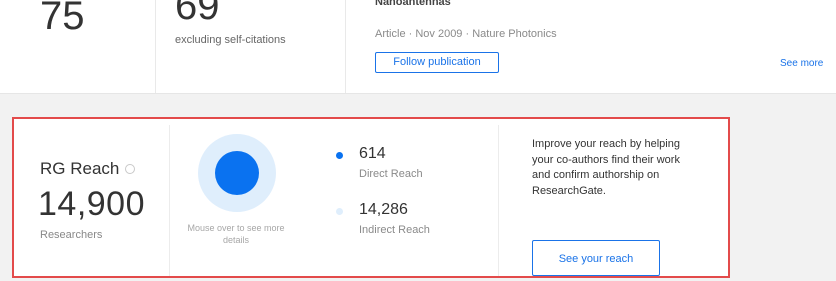 Image resolution: width=836 pixels, height=281 pixels. Describe the element at coordinates (413, 4) in the screenshot. I see `publication-title: Nanoantennas` at that location.